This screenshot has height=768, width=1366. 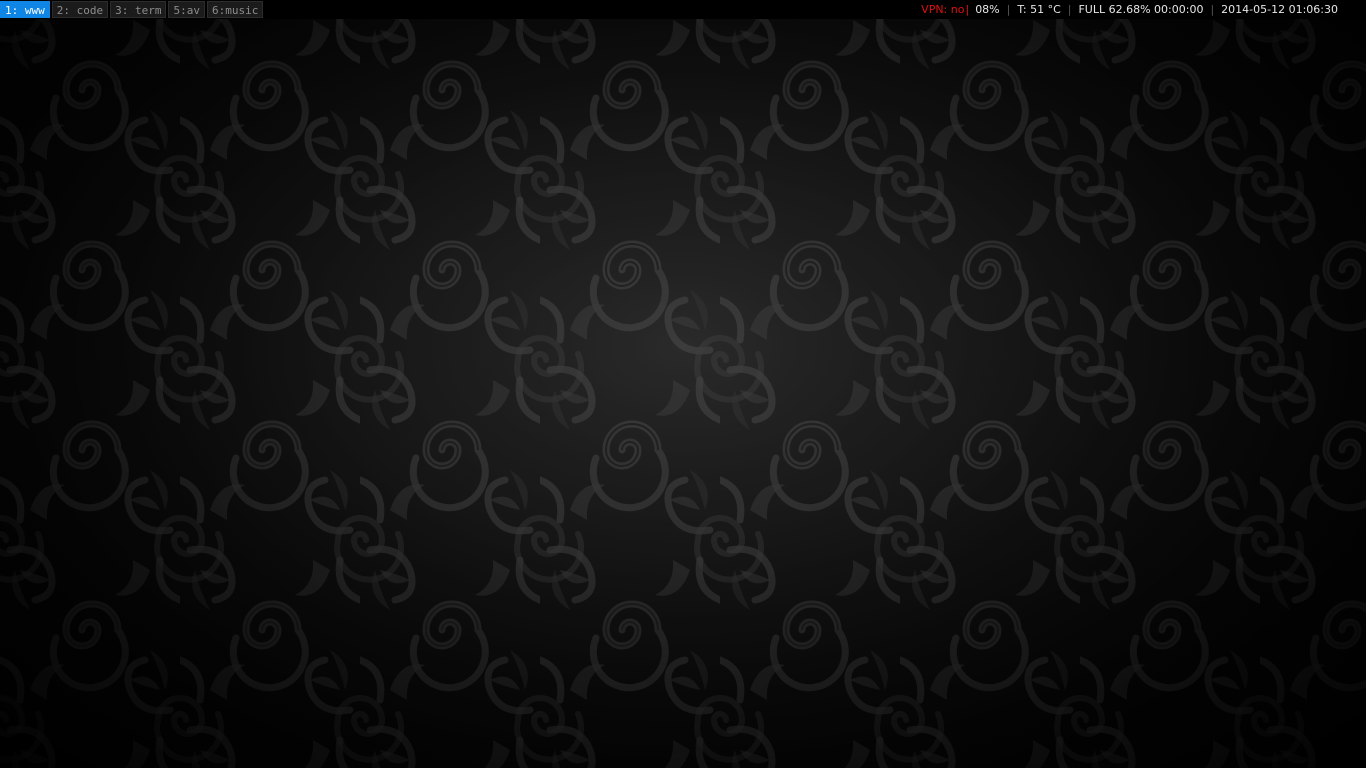 What do you see at coordinates (80, 9) in the screenshot?
I see `workspace-2-code: 2: code` at bounding box center [80, 9].